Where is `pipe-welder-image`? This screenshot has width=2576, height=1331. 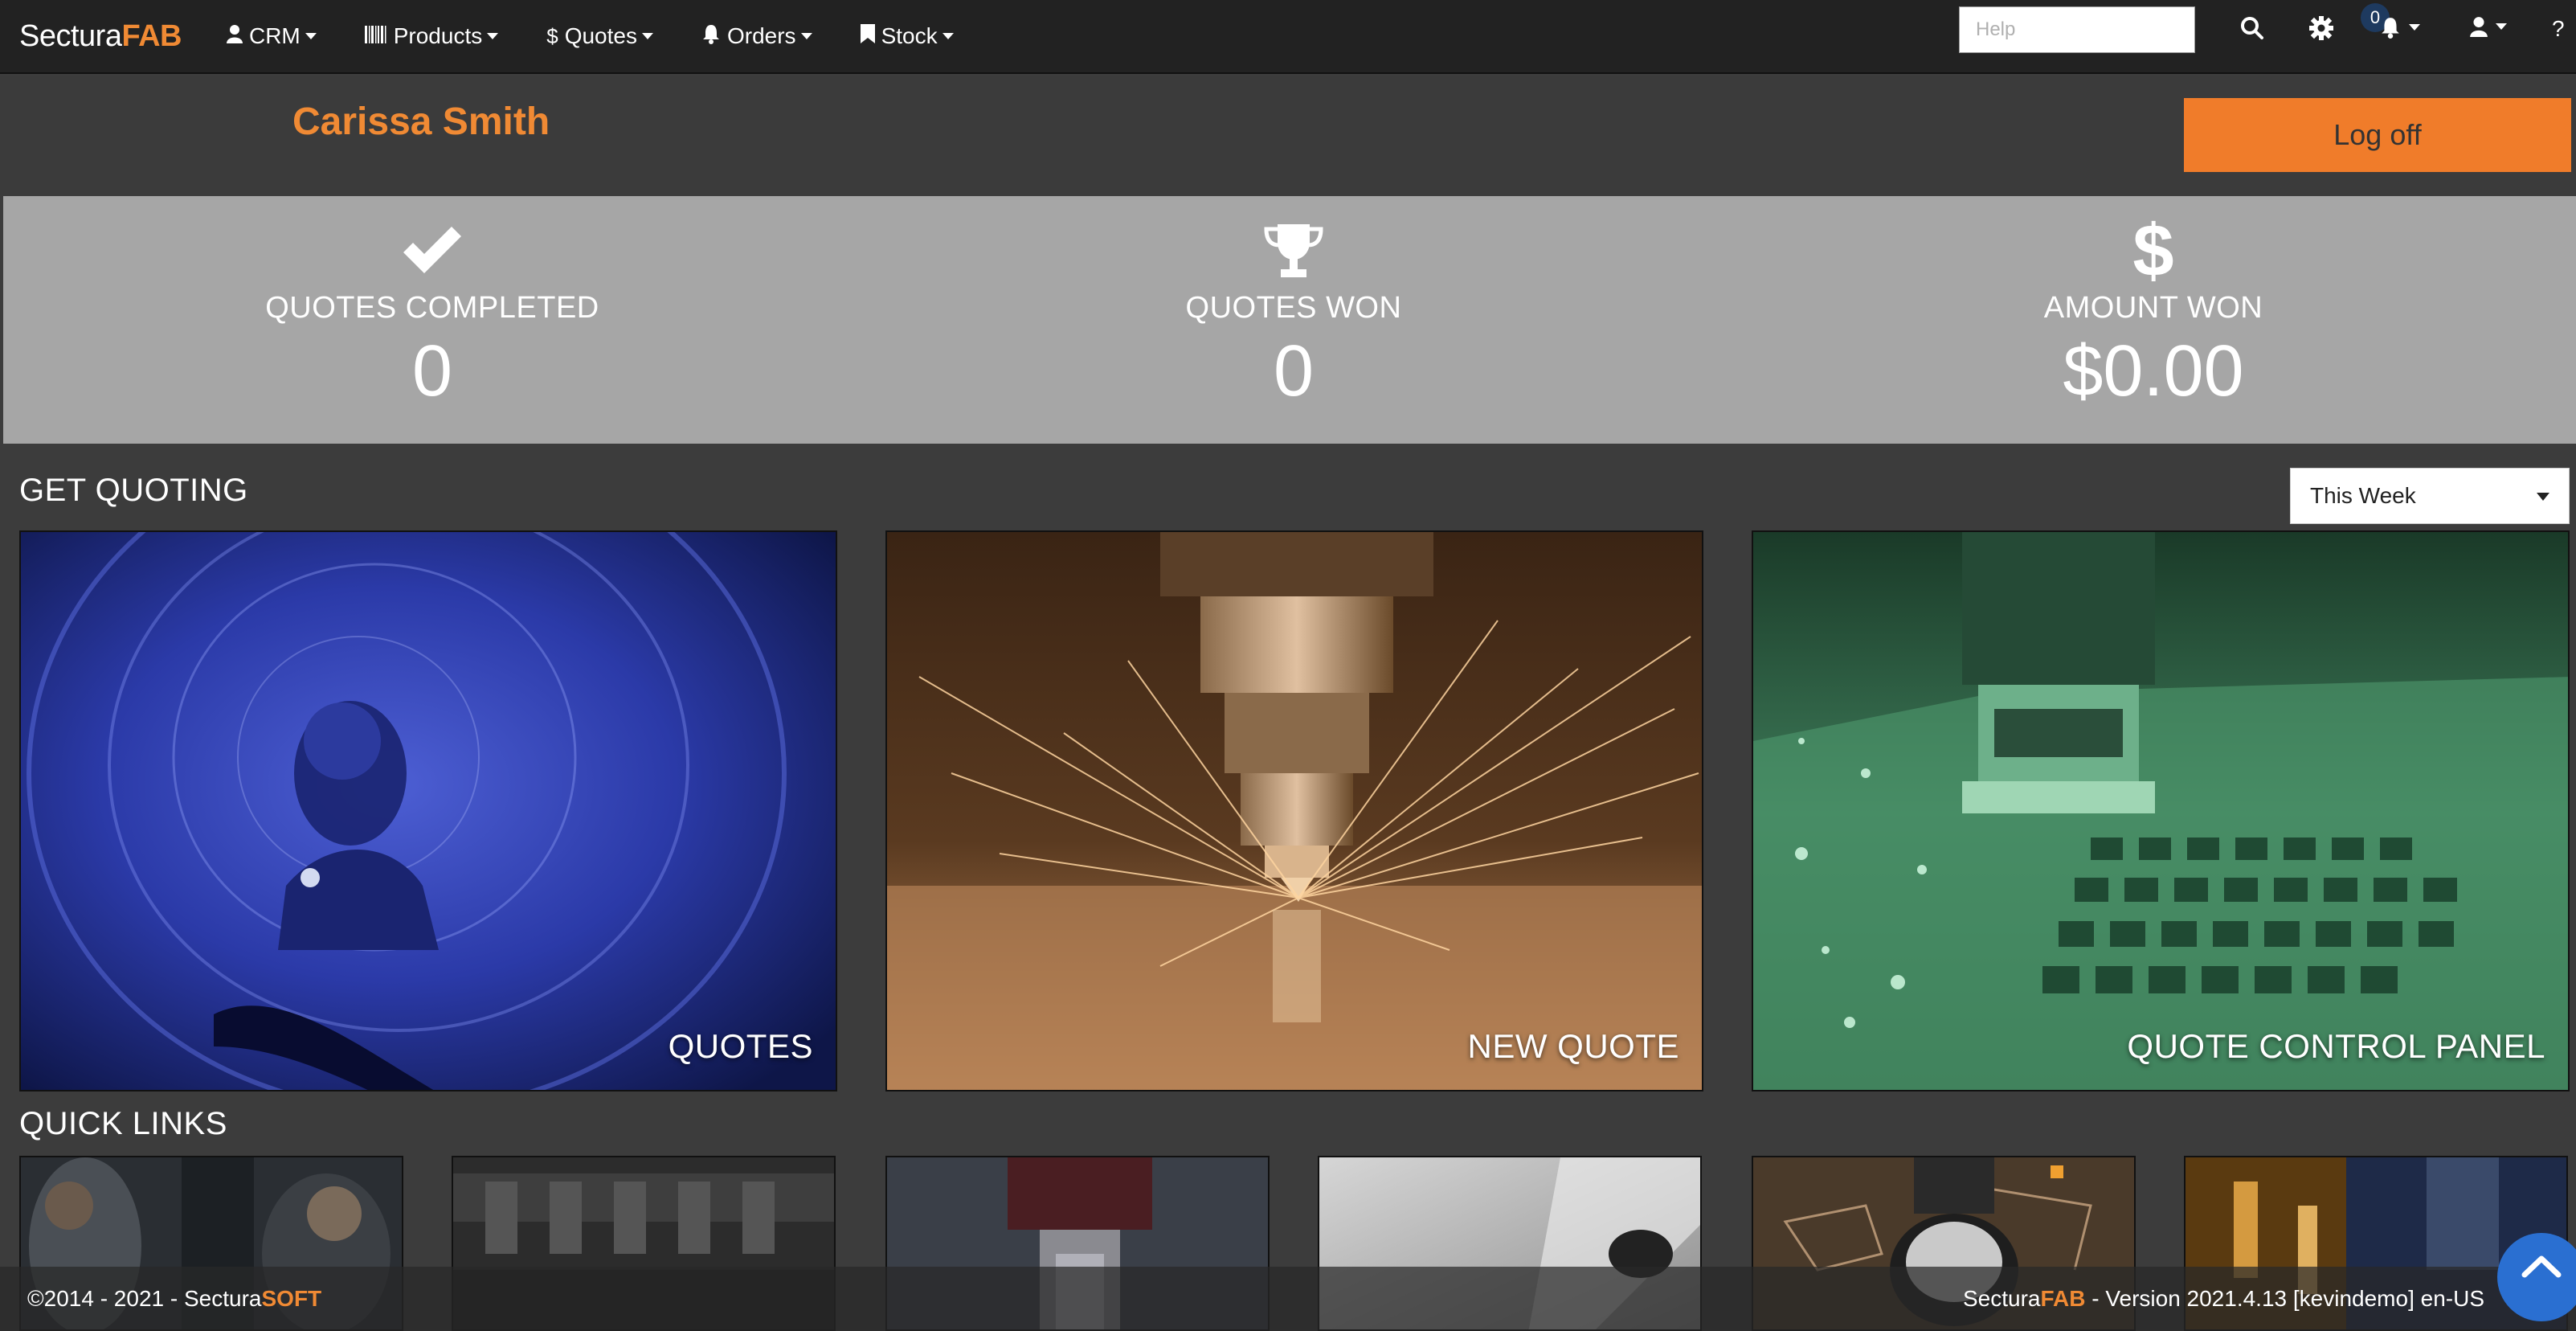
pipe-welder-image is located at coordinates (429, 811).